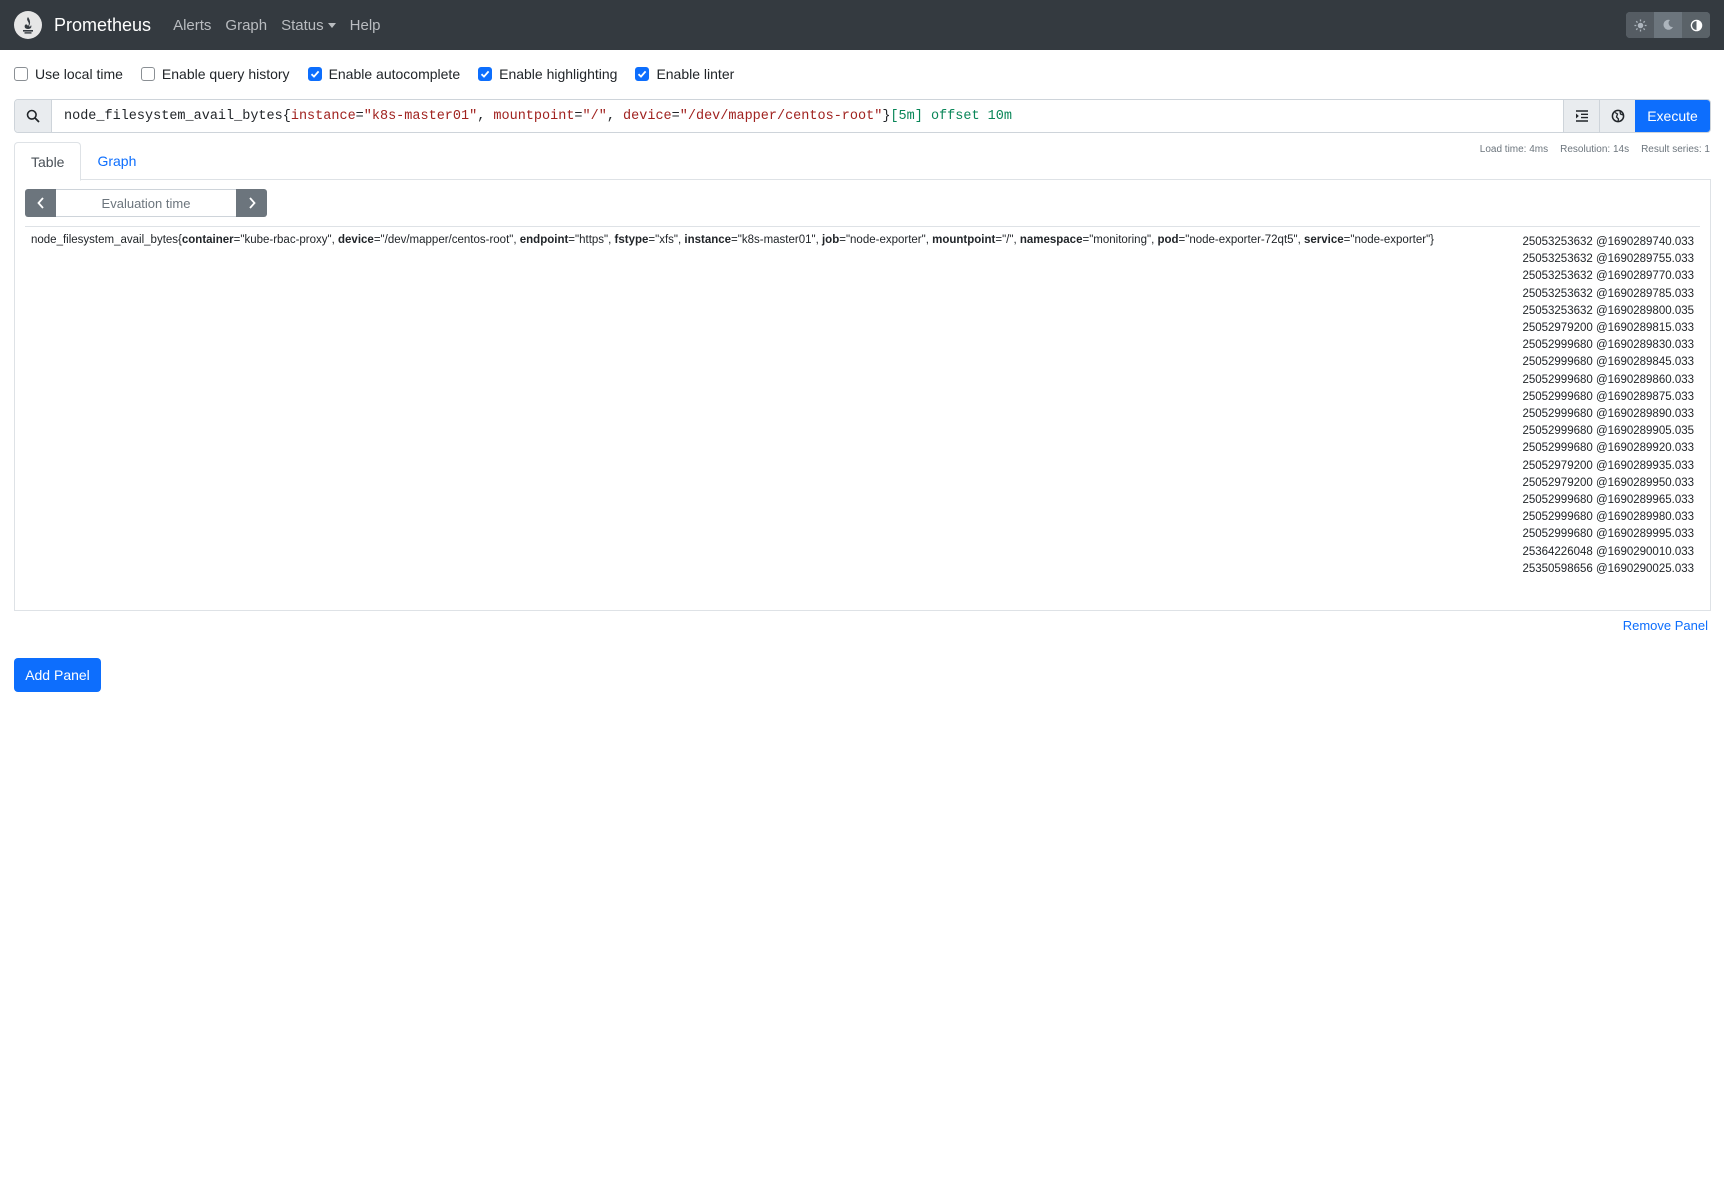 This screenshot has height=1195, width=1724. Describe the element at coordinates (1608, 242) in the screenshot. I see `sample-value: 25053253632 @1690289740.033` at that location.